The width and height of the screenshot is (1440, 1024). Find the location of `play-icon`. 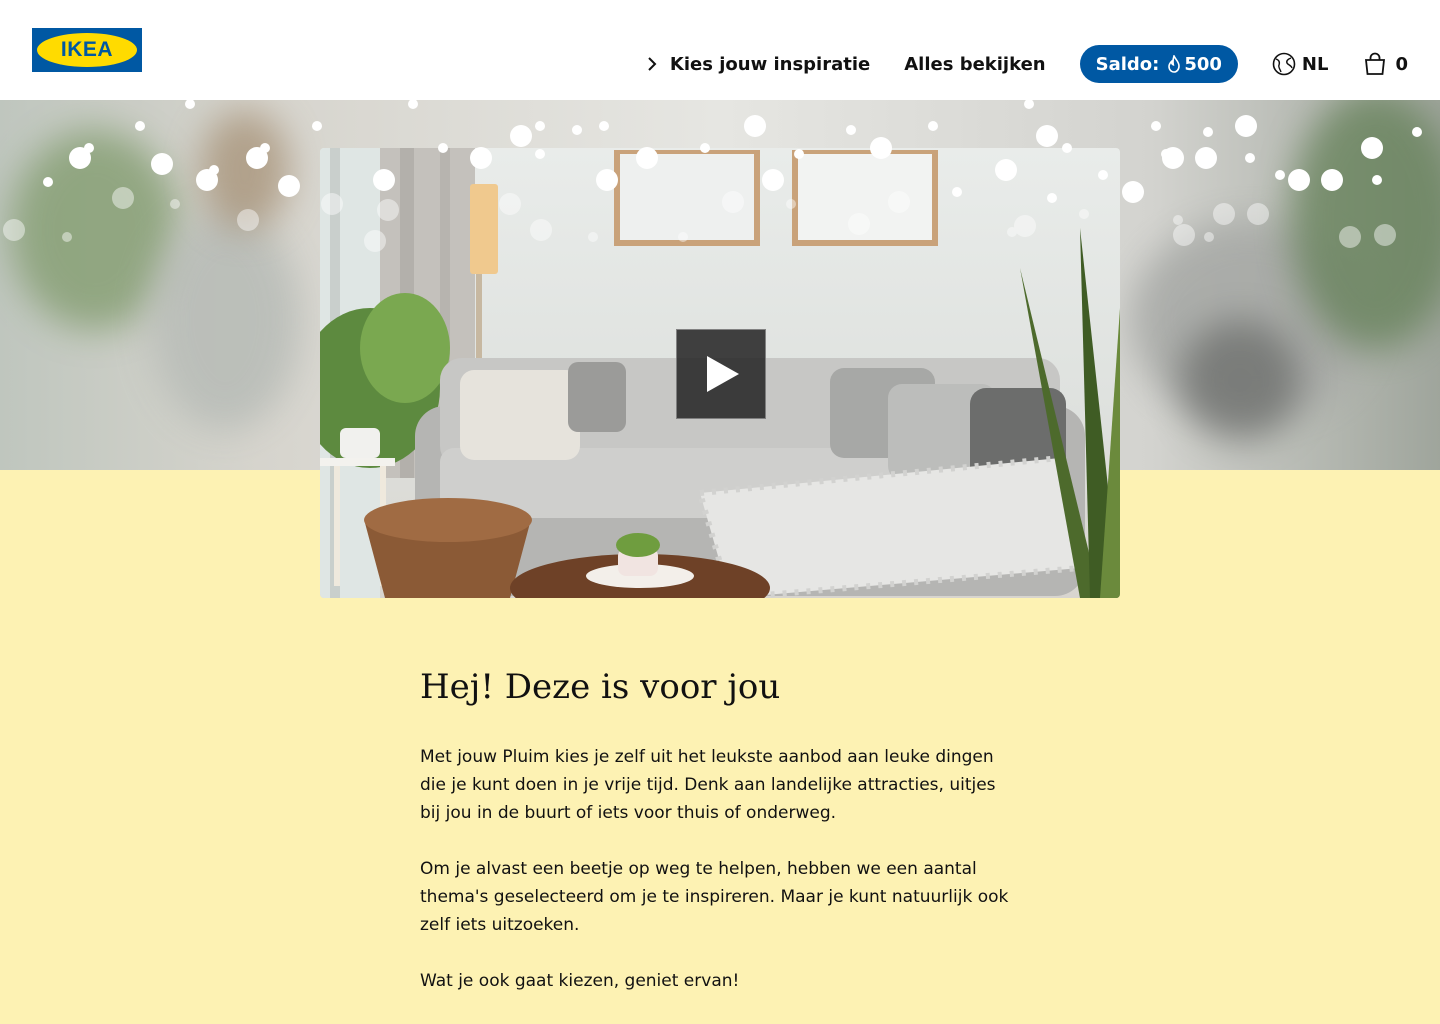

play-icon is located at coordinates (723, 374).